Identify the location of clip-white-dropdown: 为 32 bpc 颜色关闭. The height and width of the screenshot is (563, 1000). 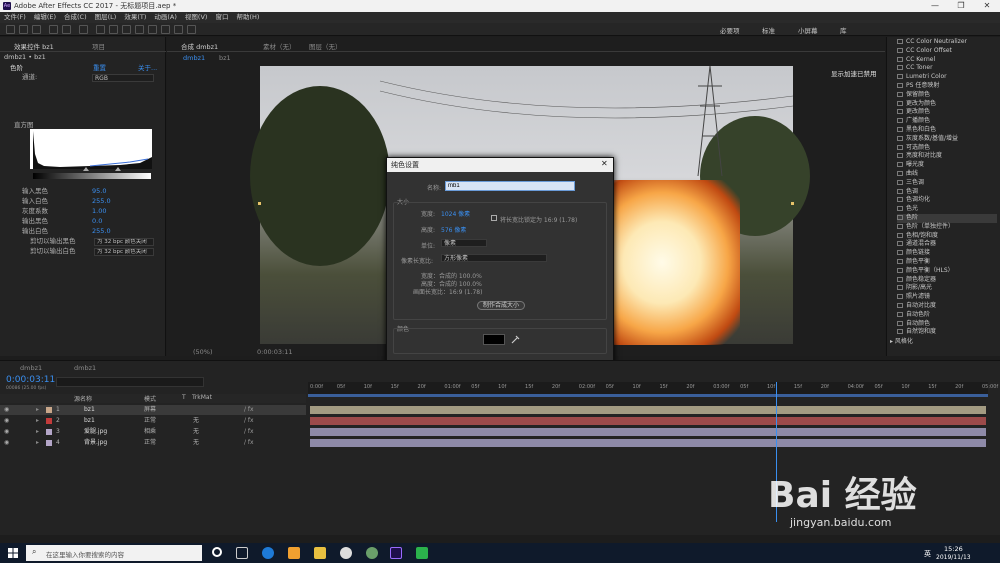
(124, 252).